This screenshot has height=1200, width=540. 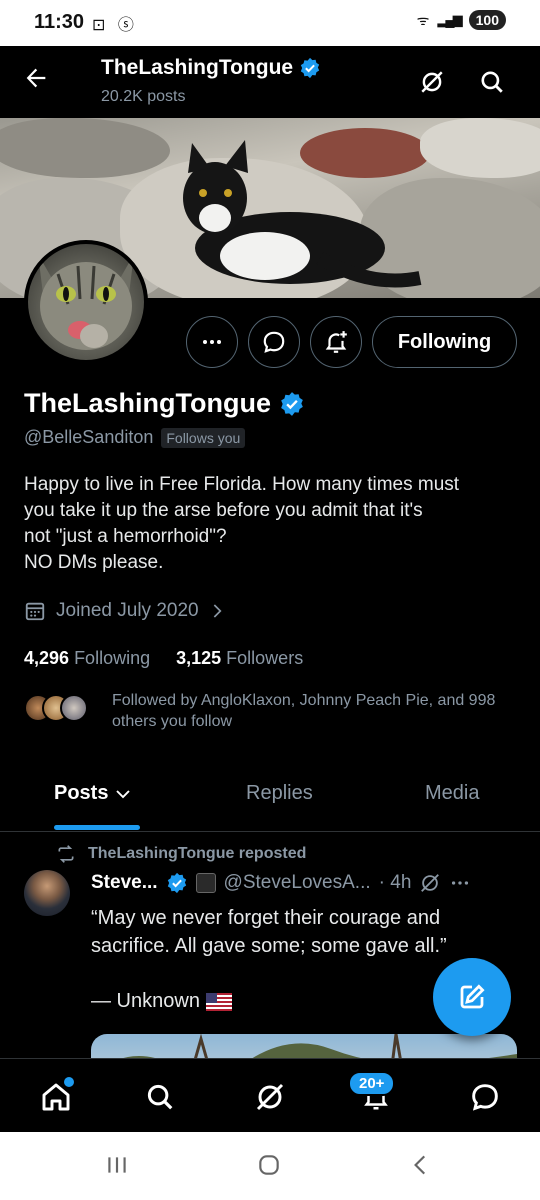 I want to click on nav-messages, so click(x=485, y=1097).